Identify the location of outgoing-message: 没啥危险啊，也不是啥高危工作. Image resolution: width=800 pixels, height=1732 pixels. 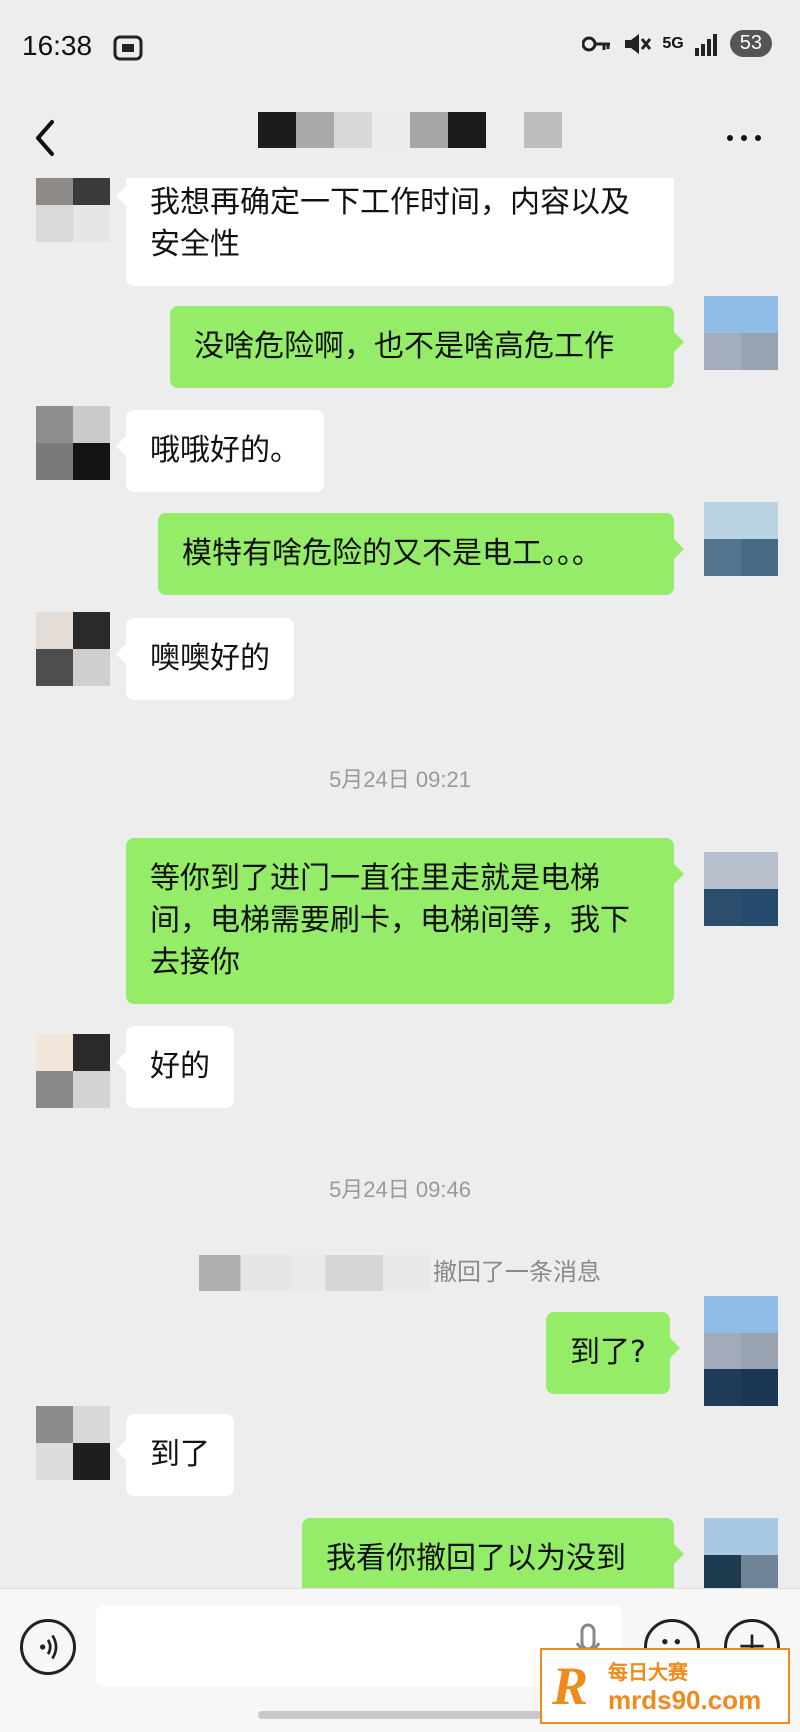
(427, 347).